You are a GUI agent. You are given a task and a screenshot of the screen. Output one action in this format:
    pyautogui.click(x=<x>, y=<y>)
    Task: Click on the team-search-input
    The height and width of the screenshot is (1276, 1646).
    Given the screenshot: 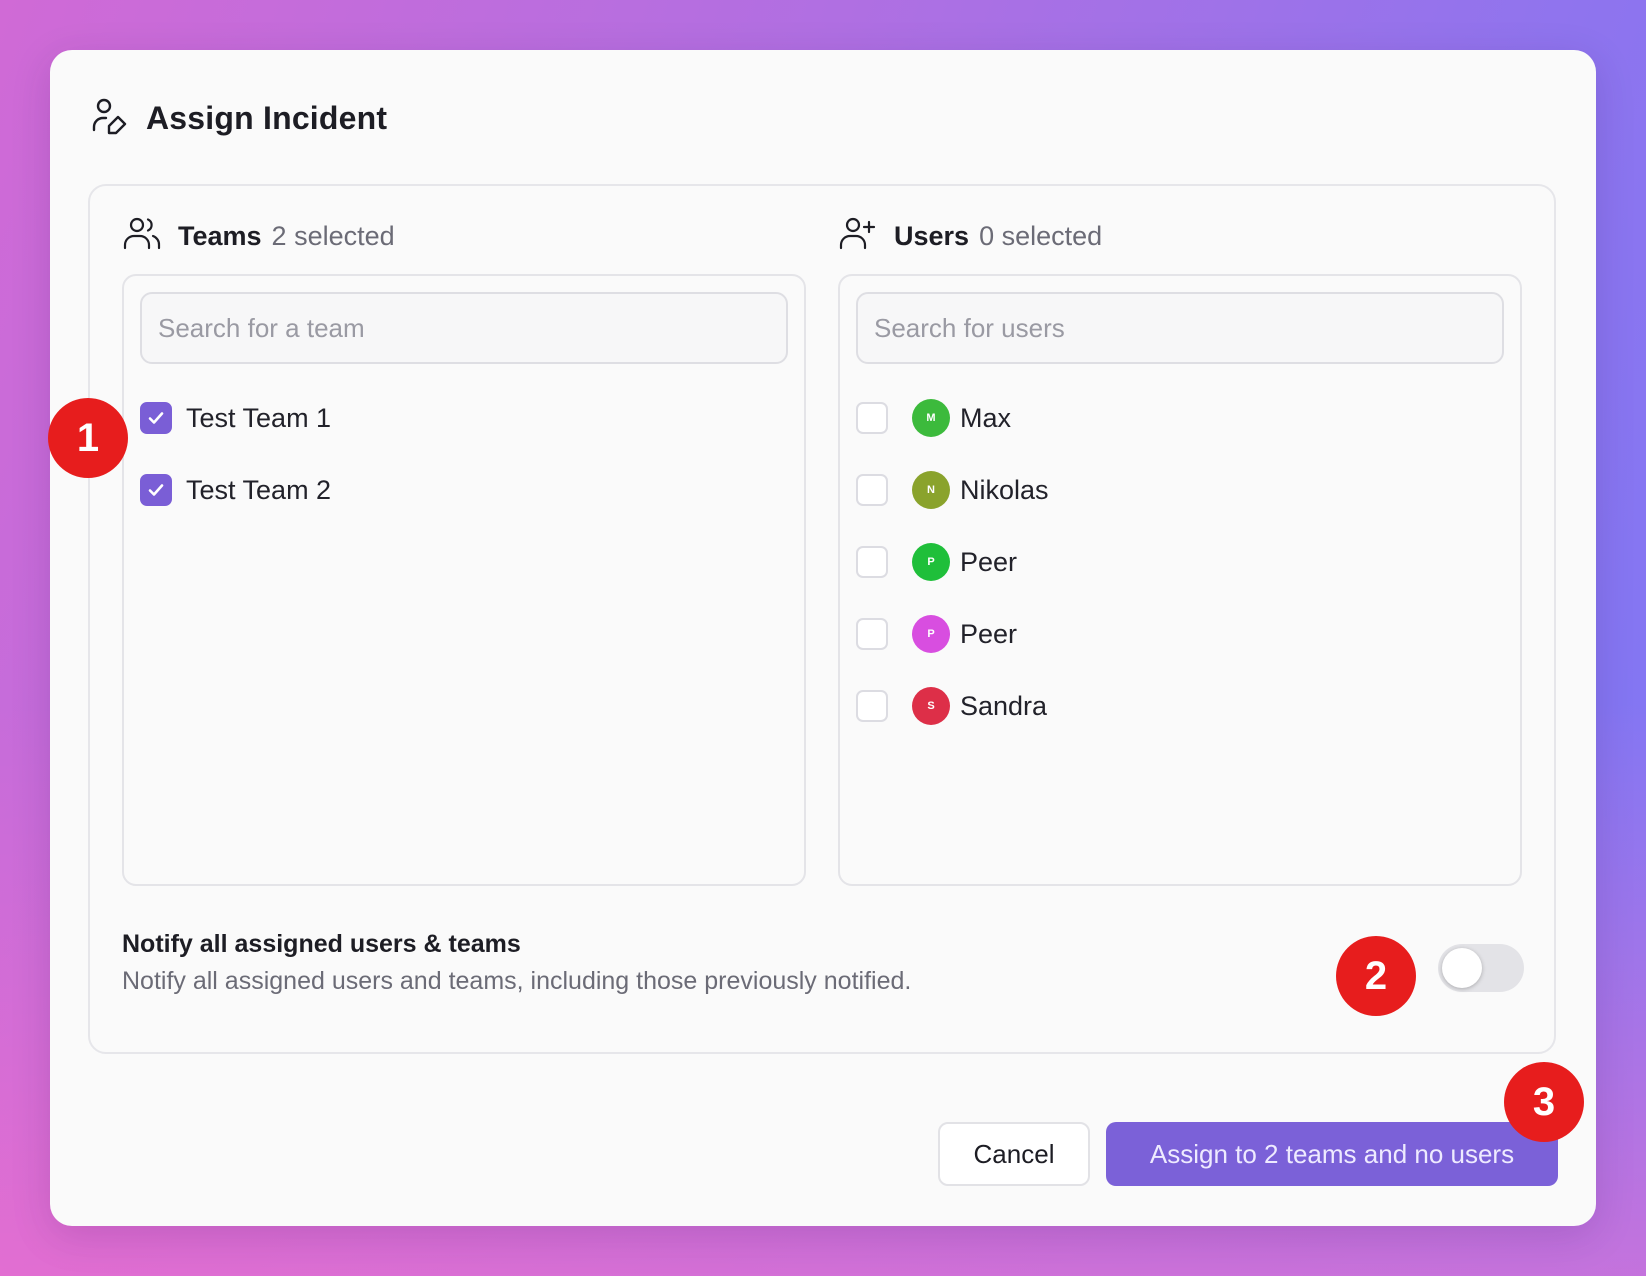 What is the action you would take?
    pyautogui.click(x=464, y=328)
    